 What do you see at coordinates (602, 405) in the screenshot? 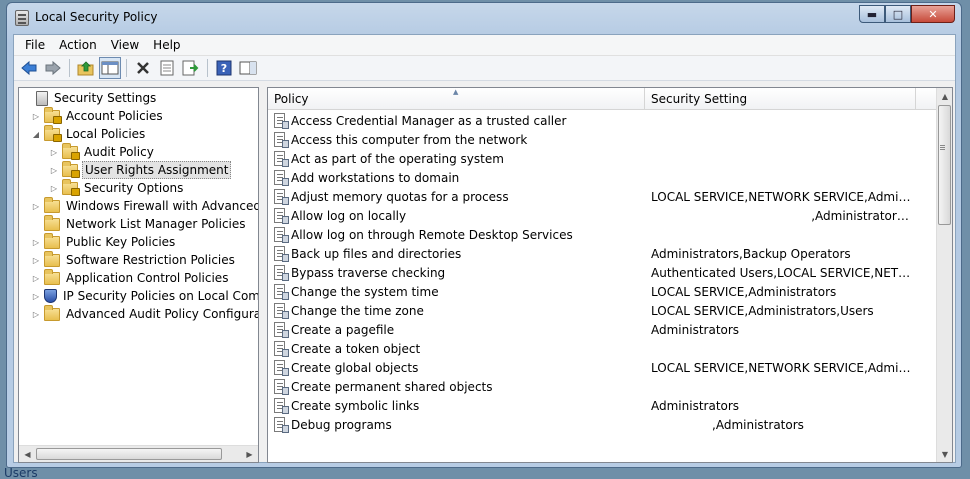
I see `table-row: Create symbolic links Administrators` at bounding box center [602, 405].